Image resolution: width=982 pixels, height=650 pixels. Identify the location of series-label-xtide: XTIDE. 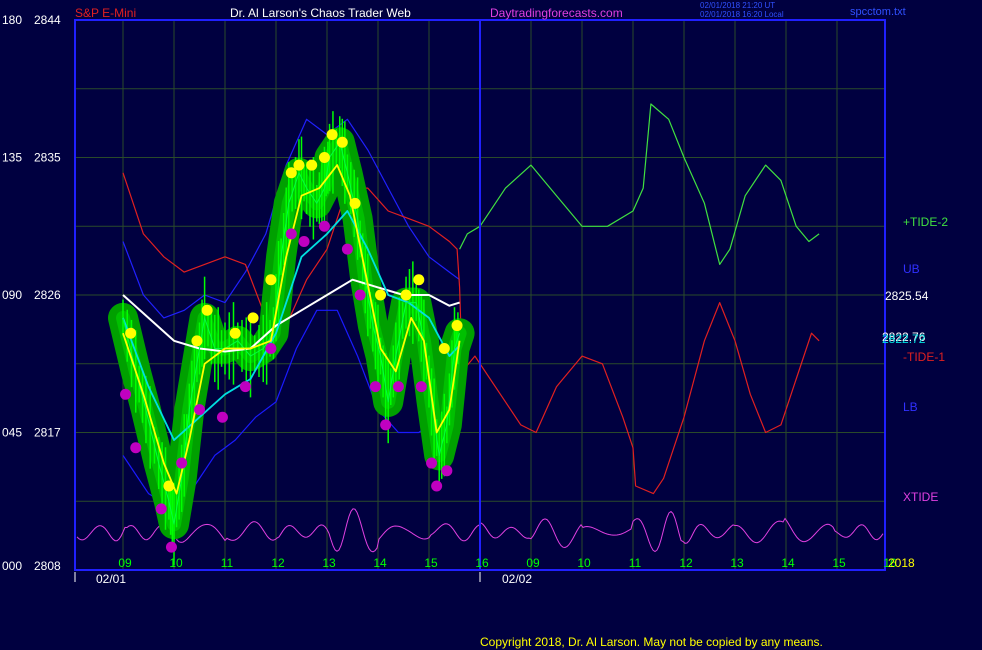
(920, 497).